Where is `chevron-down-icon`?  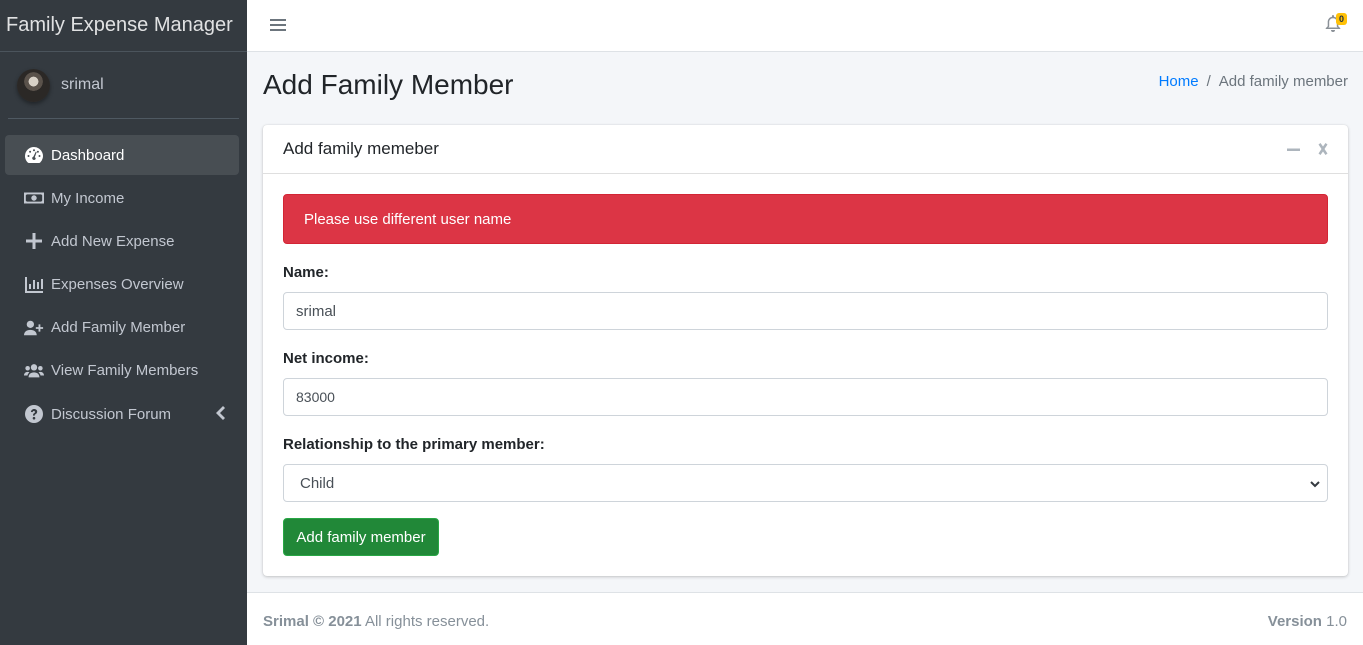
chevron-down-icon is located at coordinates (1315, 483).